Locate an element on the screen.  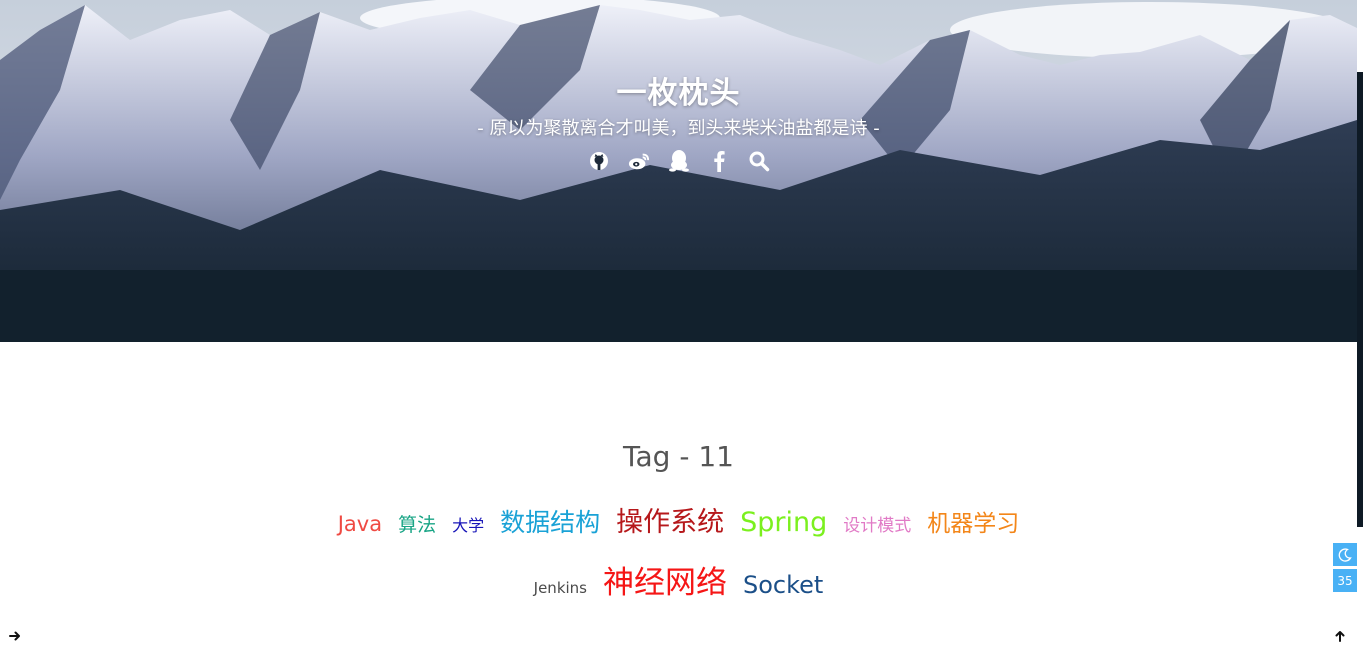
tag-jenkins: Jenkins is located at coordinates (560, 588).